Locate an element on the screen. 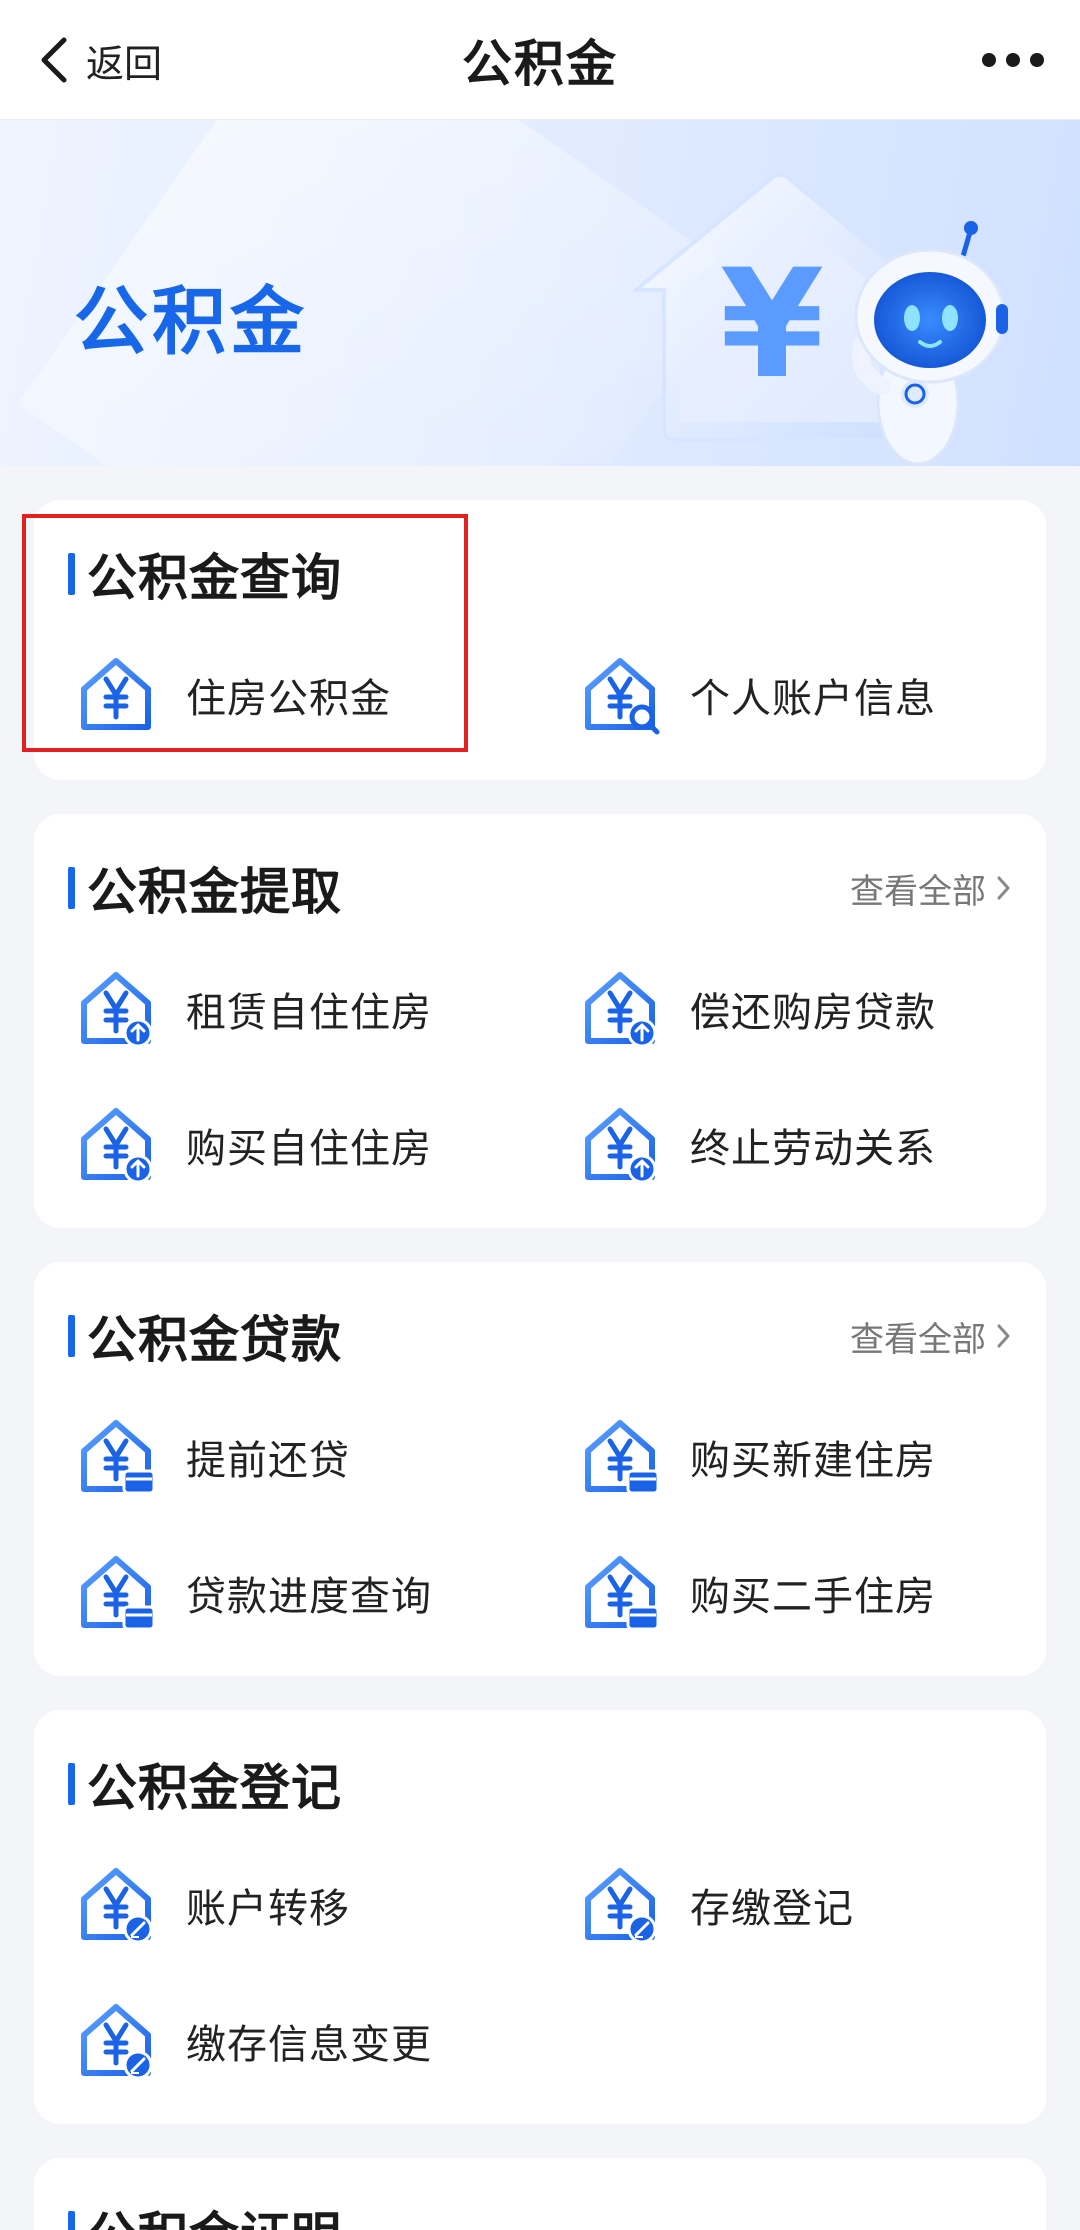 Image resolution: width=1080 pixels, height=2230 pixels. section-header: 公积金贷款 查看全部 is located at coordinates (540, 1337).